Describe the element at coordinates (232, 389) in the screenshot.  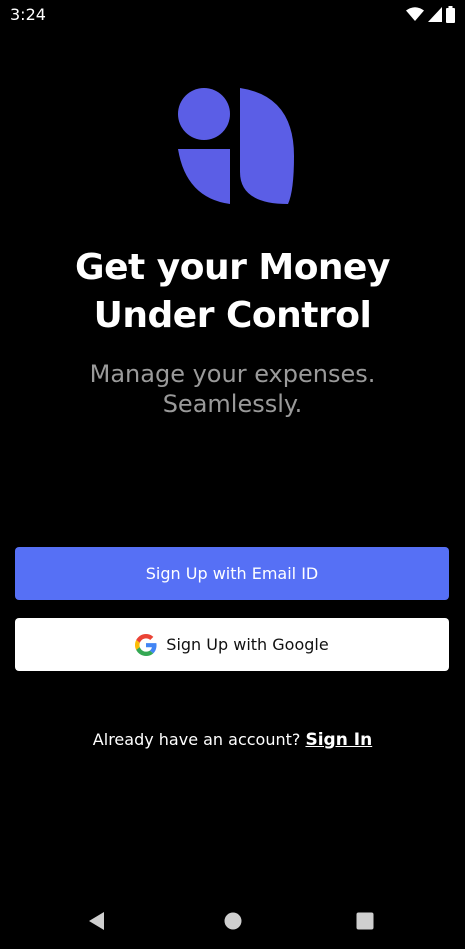
I see `subtitle: Manage your expenses. Seamlessly.` at that location.